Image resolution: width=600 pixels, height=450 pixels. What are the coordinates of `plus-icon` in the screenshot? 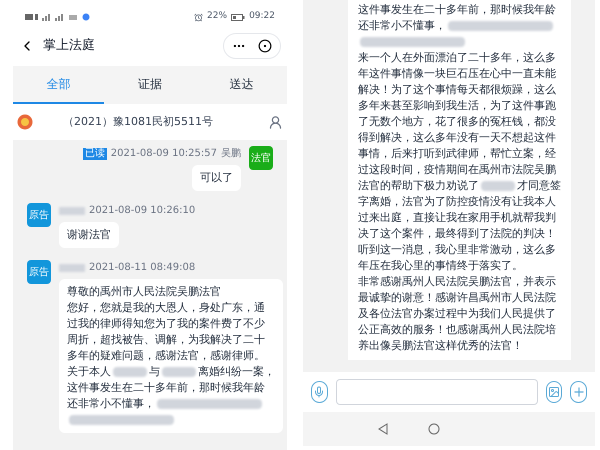 It's located at (579, 392).